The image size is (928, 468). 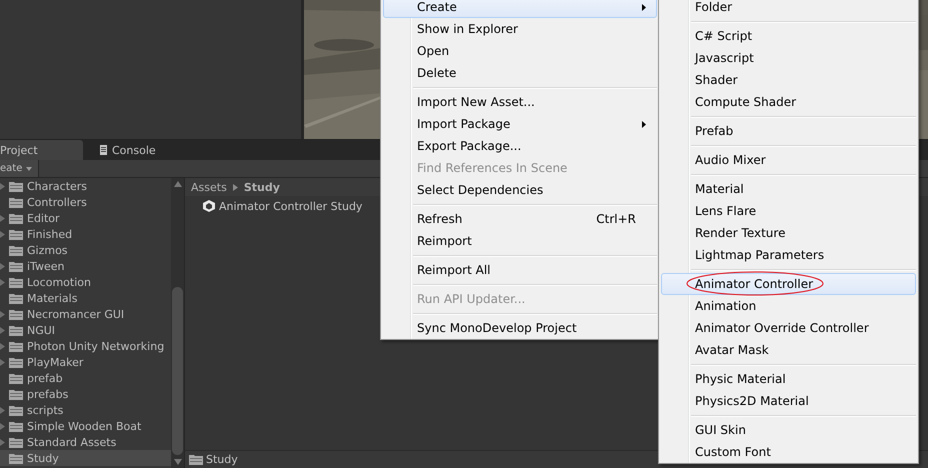 I want to click on path-label: Study, so click(x=222, y=459).